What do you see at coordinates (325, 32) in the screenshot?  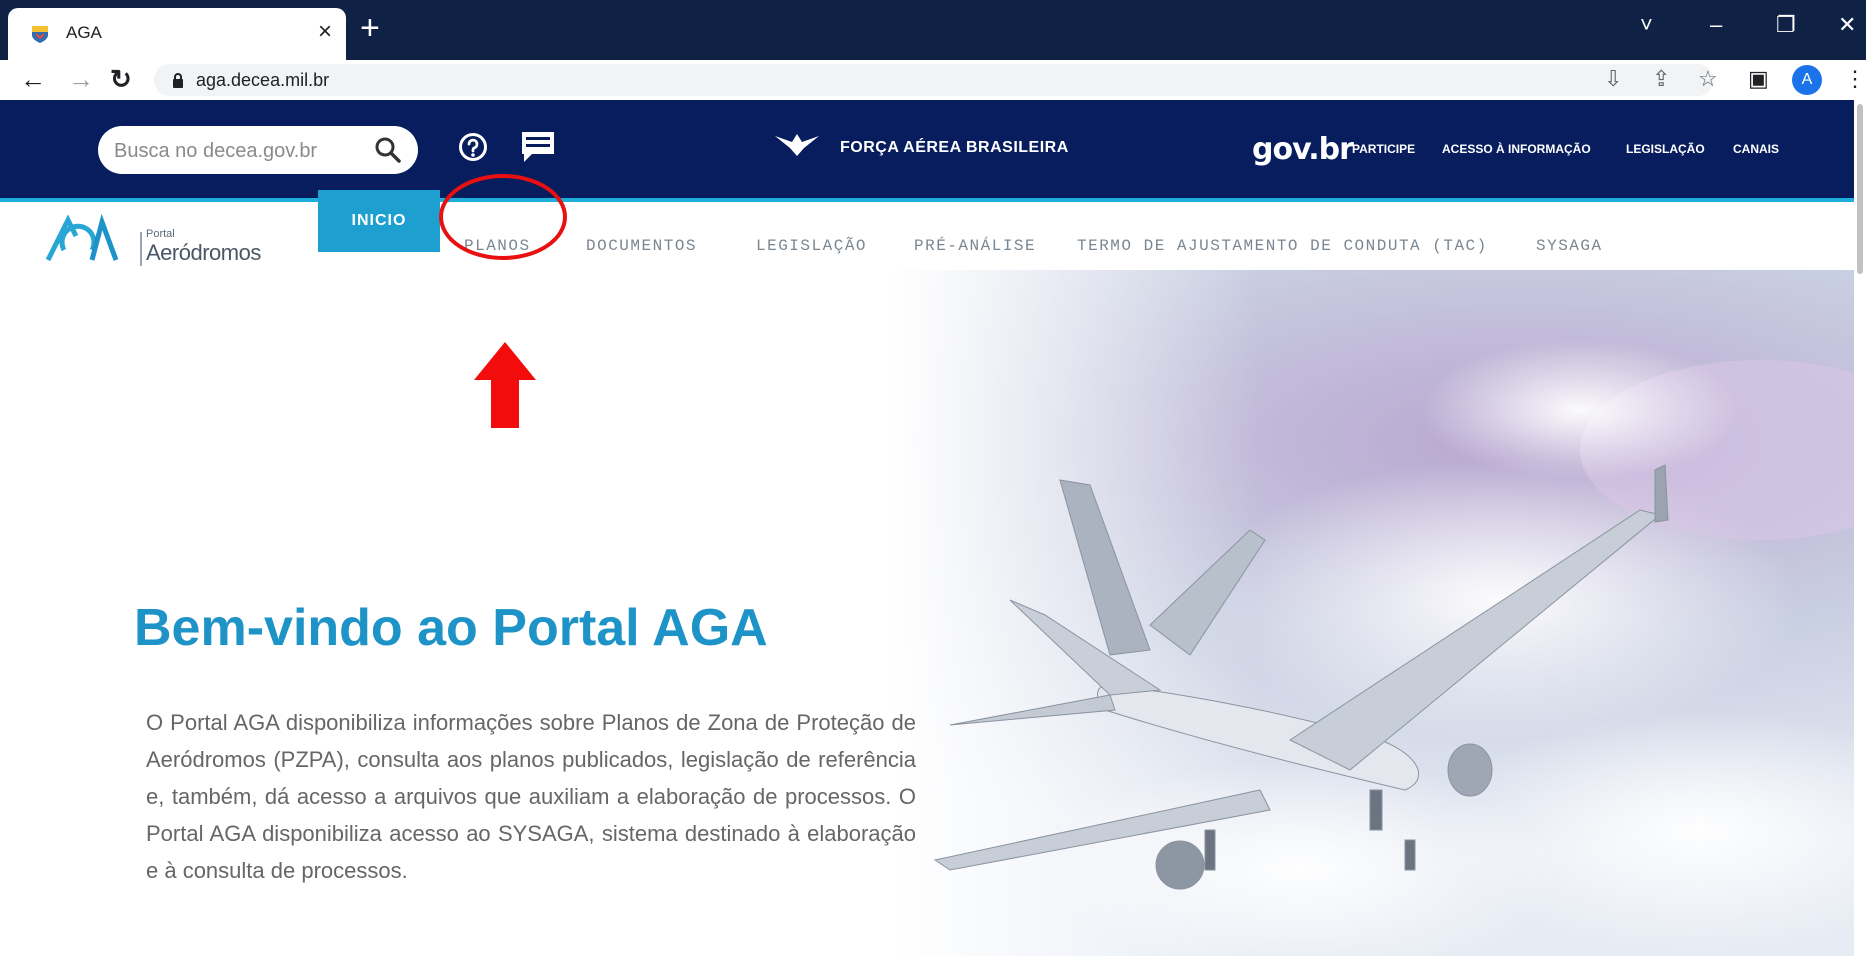 I see `tab-close-icon: ×` at bounding box center [325, 32].